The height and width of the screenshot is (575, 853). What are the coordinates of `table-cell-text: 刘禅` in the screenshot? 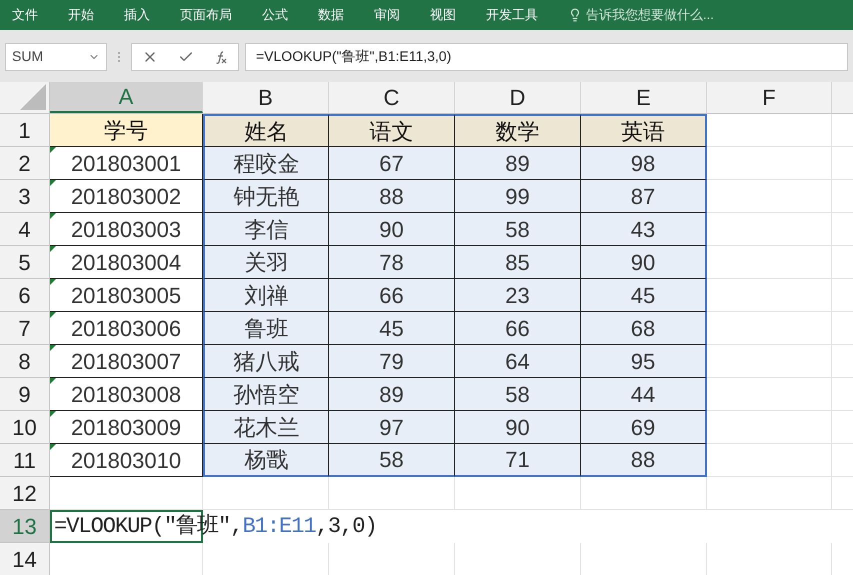 It's located at (266, 296).